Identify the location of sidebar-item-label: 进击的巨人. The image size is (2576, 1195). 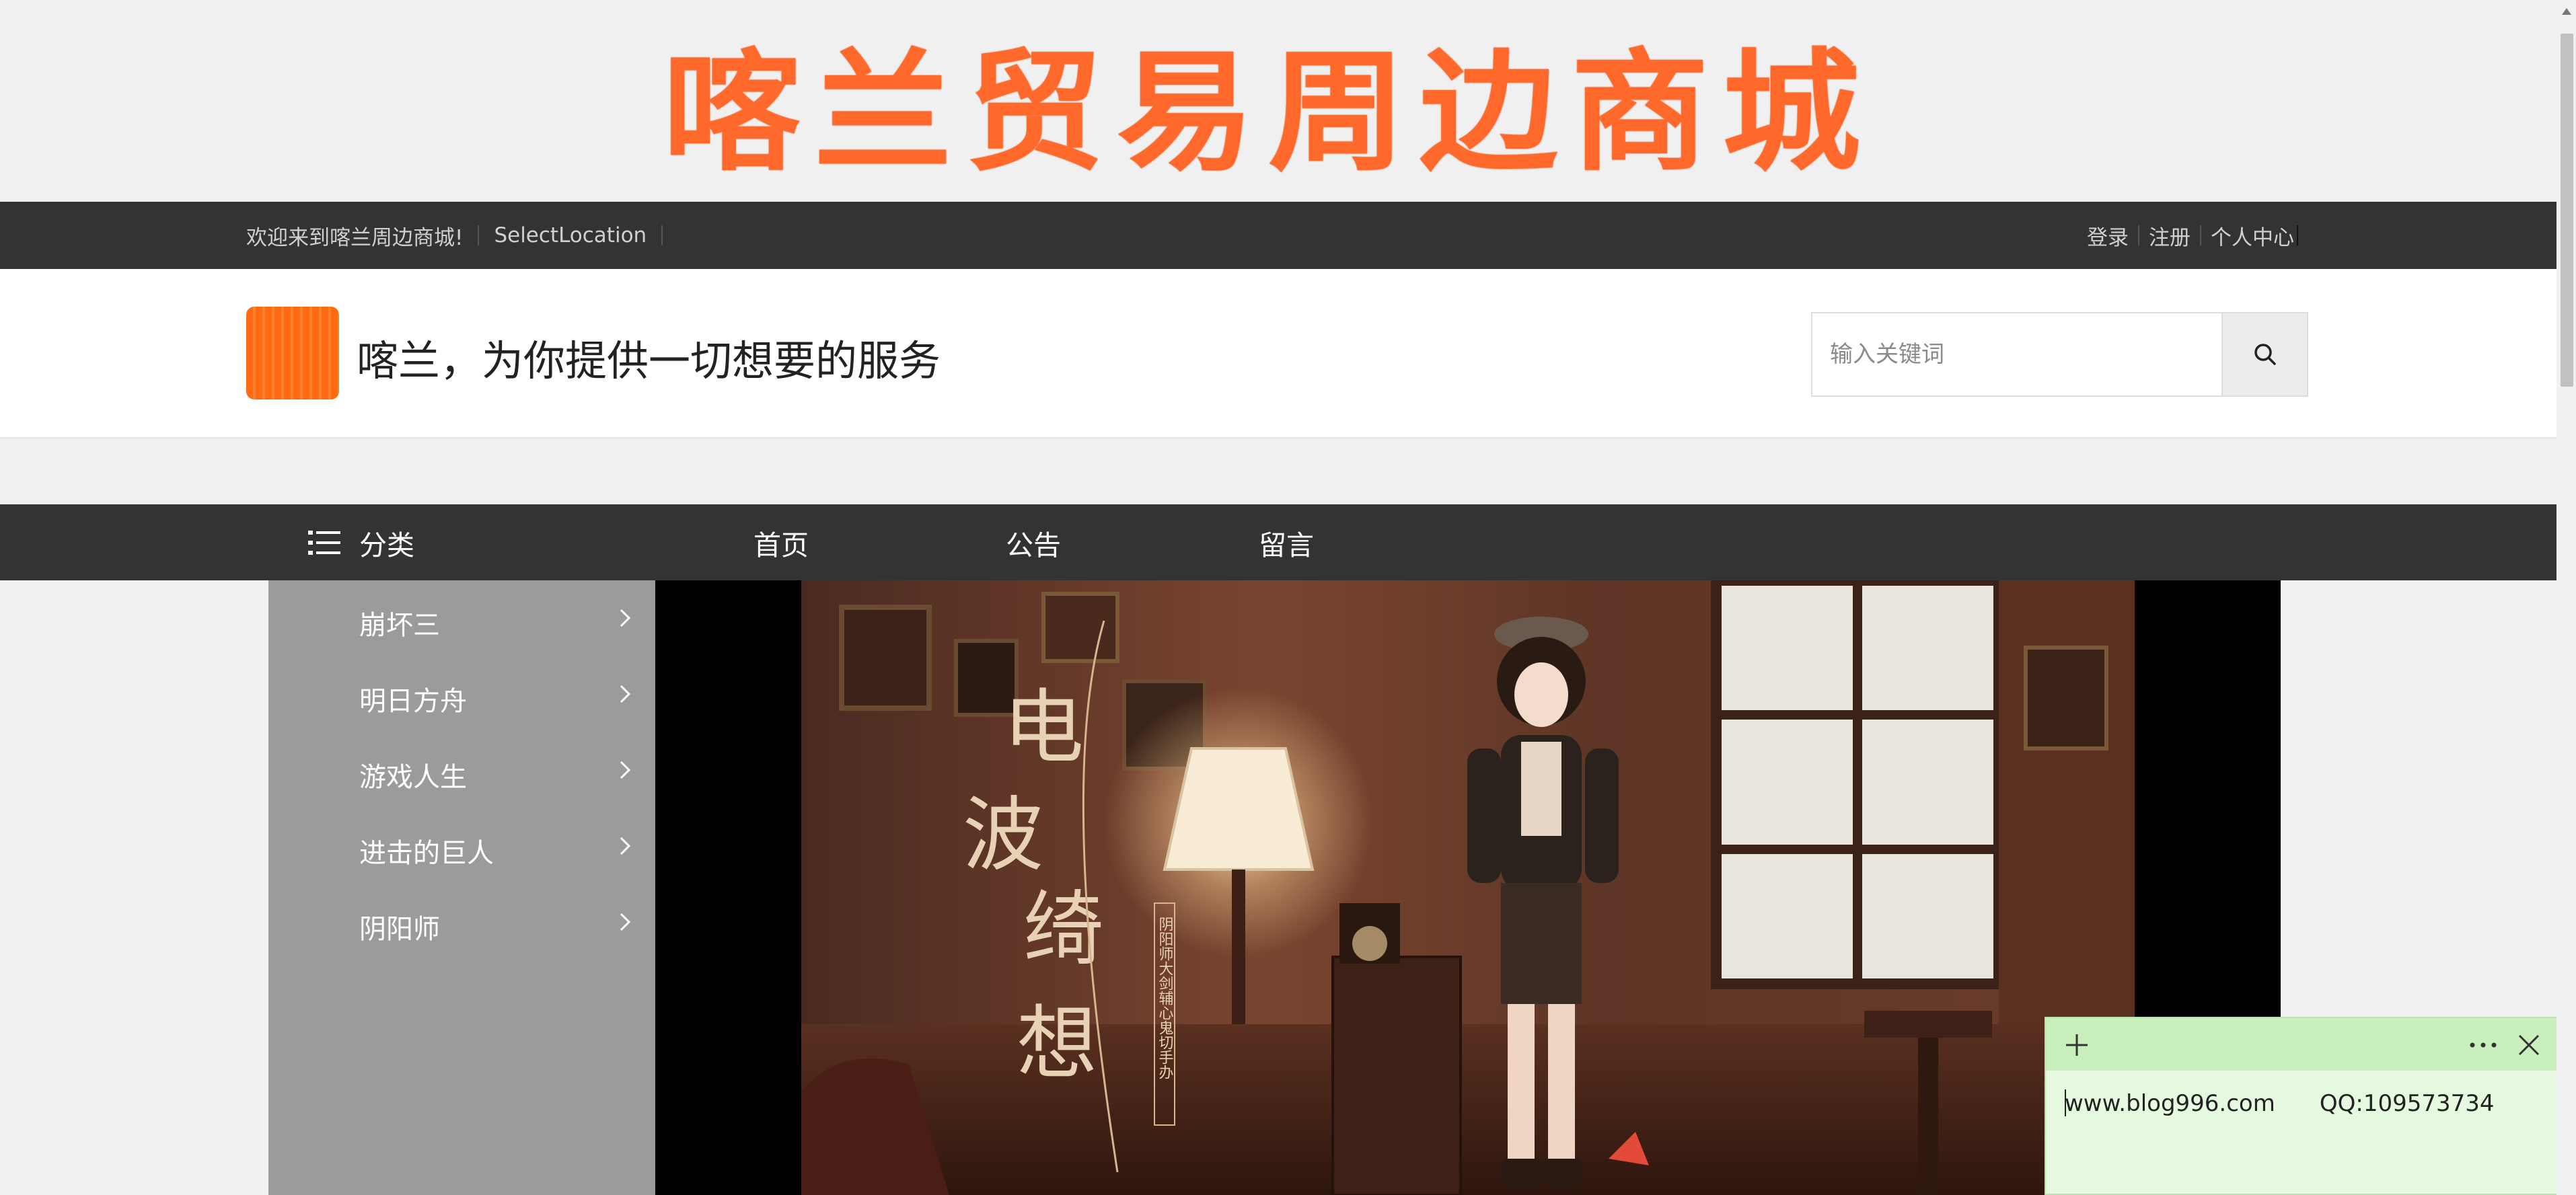
(426, 853).